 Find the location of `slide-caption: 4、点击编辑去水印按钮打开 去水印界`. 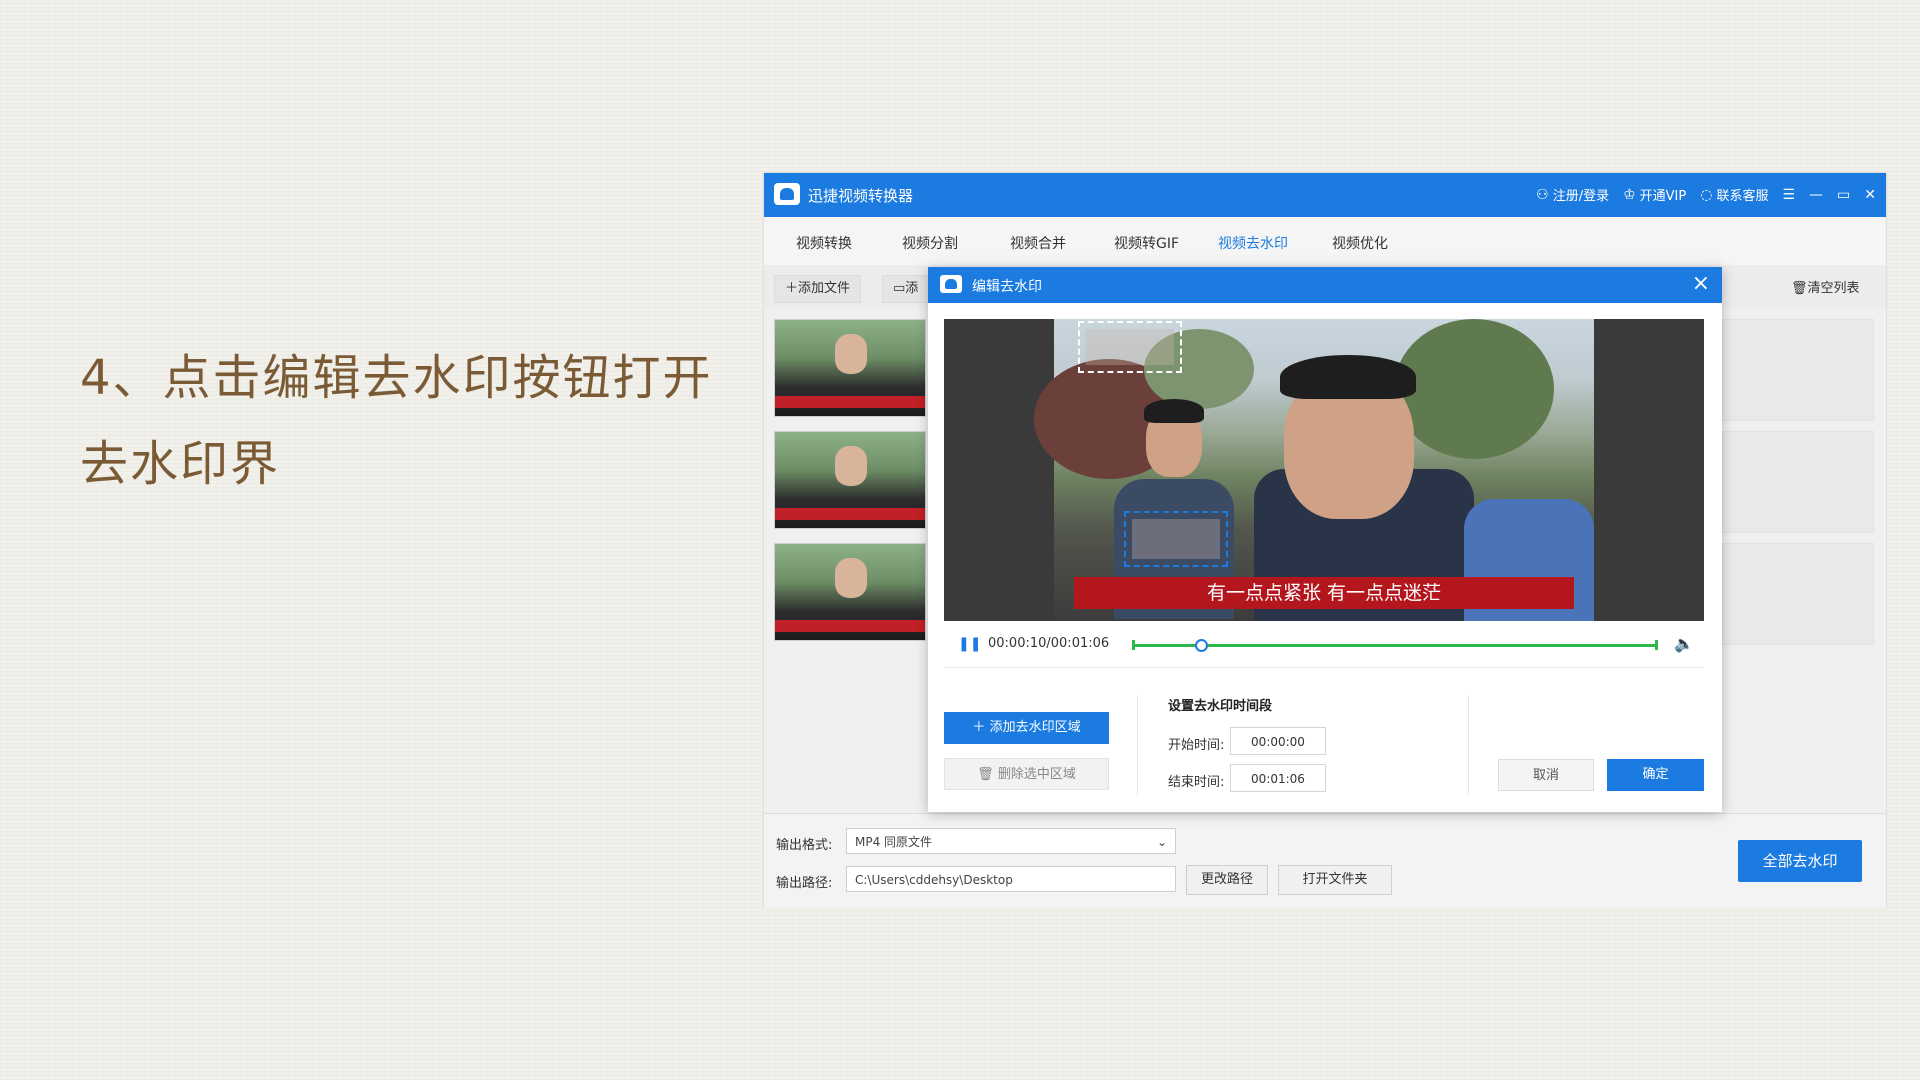

slide-caption: 4、点击编辑去水印按钮打开 去水印界 is located at coordinates (400, 421).